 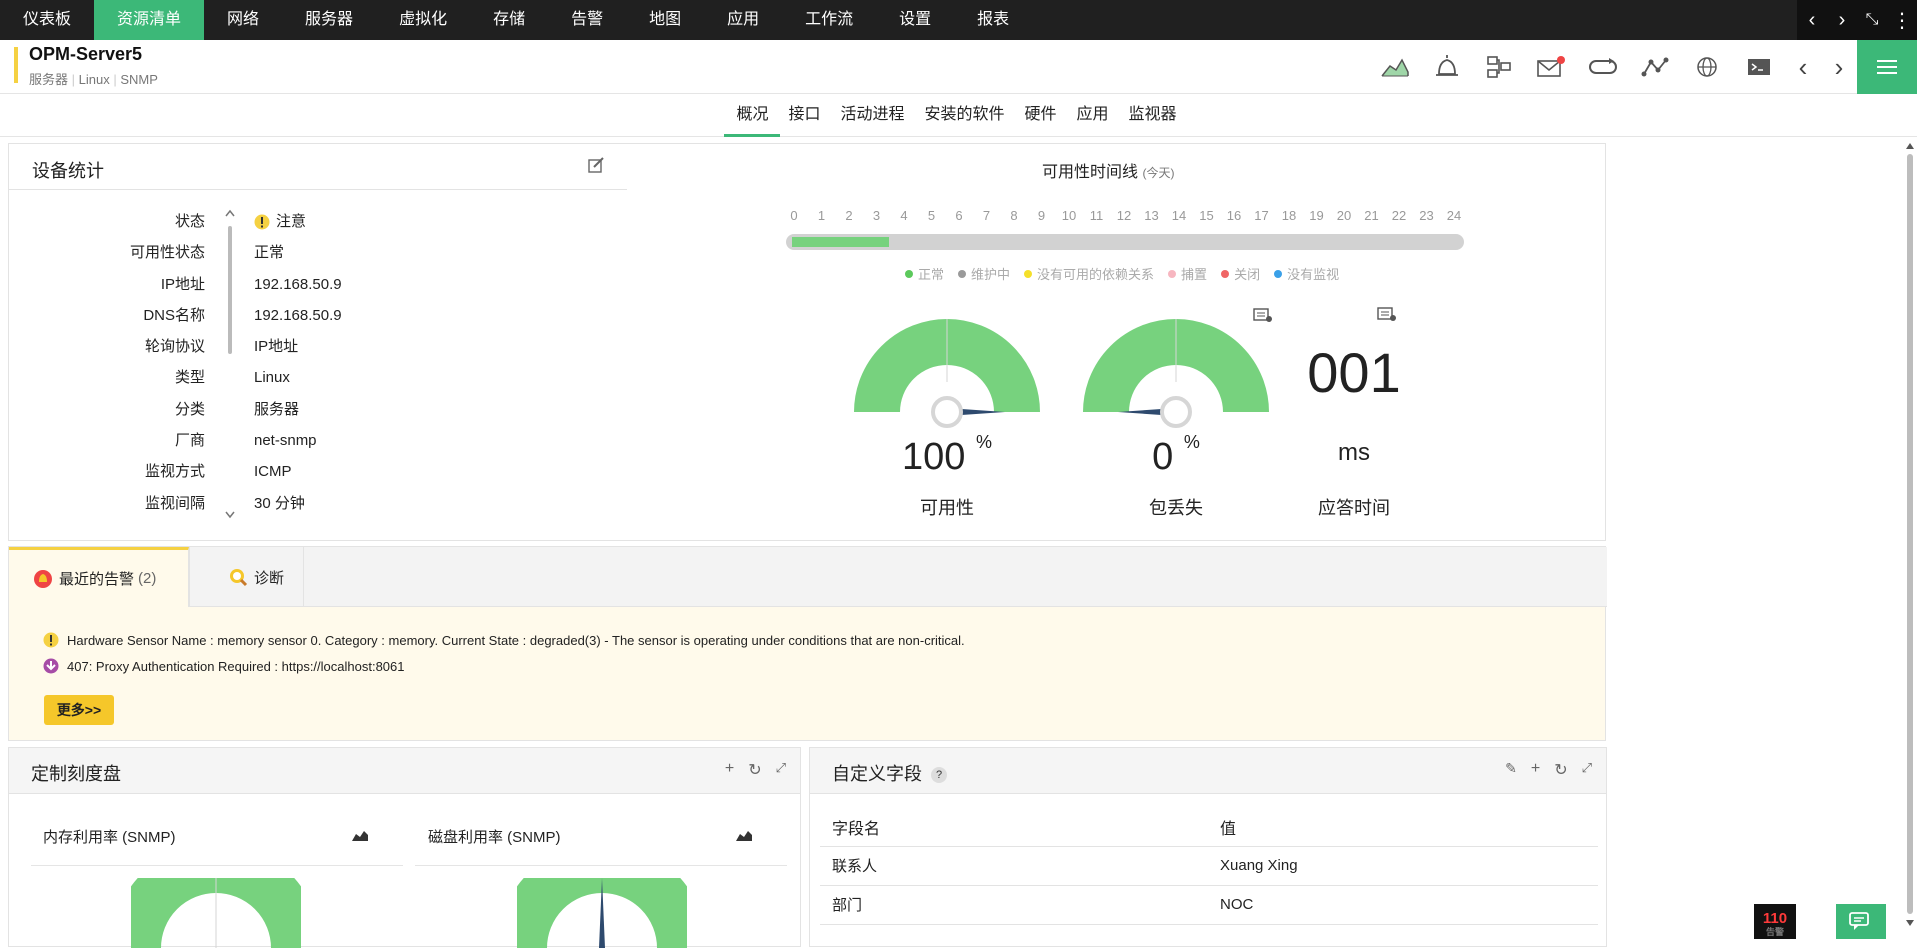 What do you see at coordinates (174, 347) in the screenshot?
I see `property-label: 轮询协议` at bounding box center [174, 347].